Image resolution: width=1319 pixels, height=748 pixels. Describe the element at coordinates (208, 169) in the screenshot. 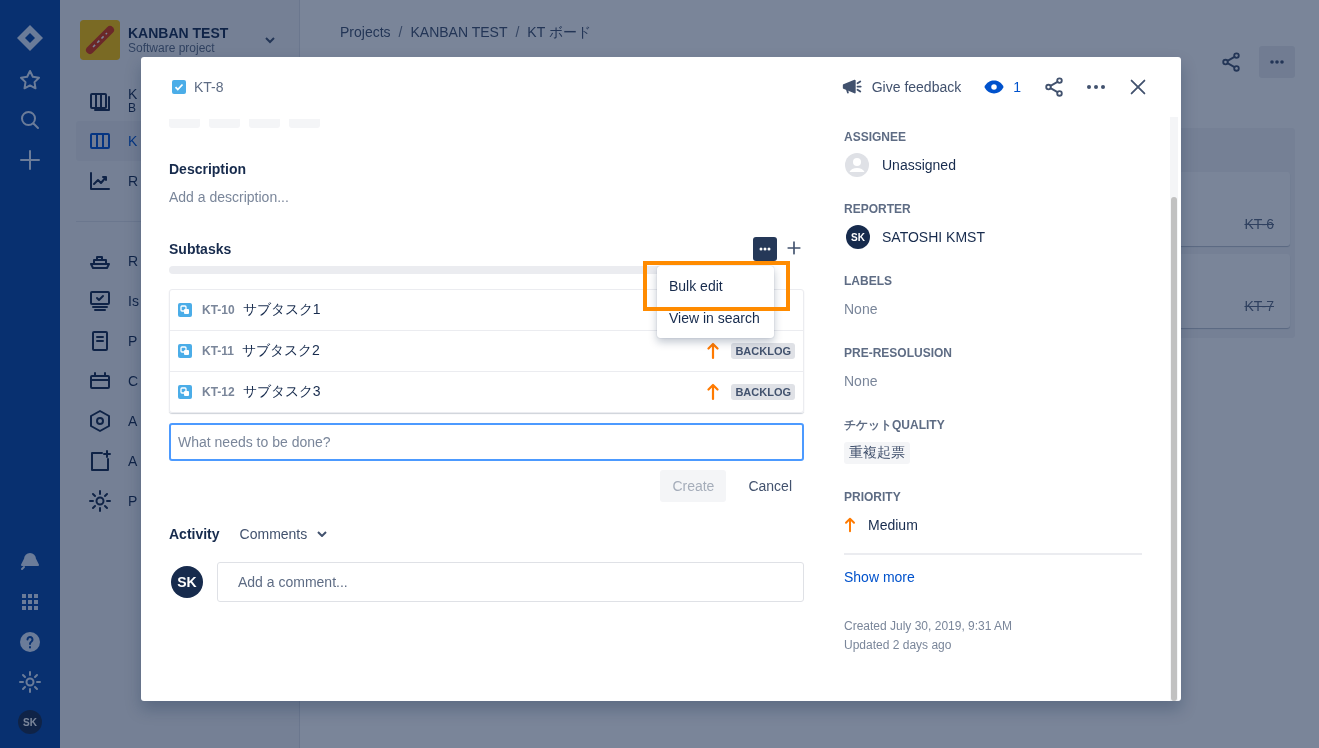

I see `section-heading: Description` at that location.